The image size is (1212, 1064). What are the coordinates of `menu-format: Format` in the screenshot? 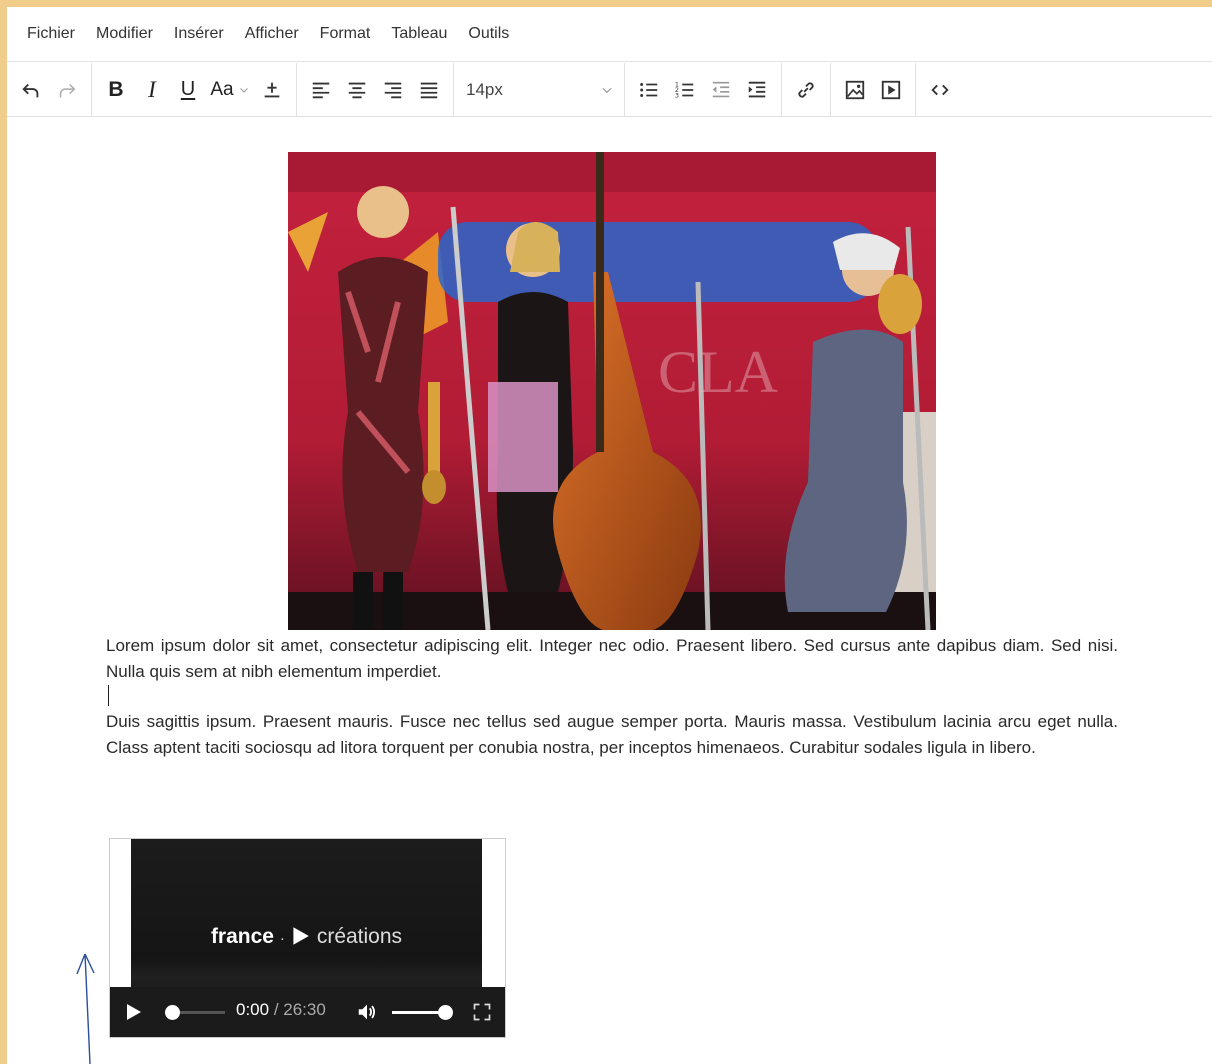 It's located at (345, 34).